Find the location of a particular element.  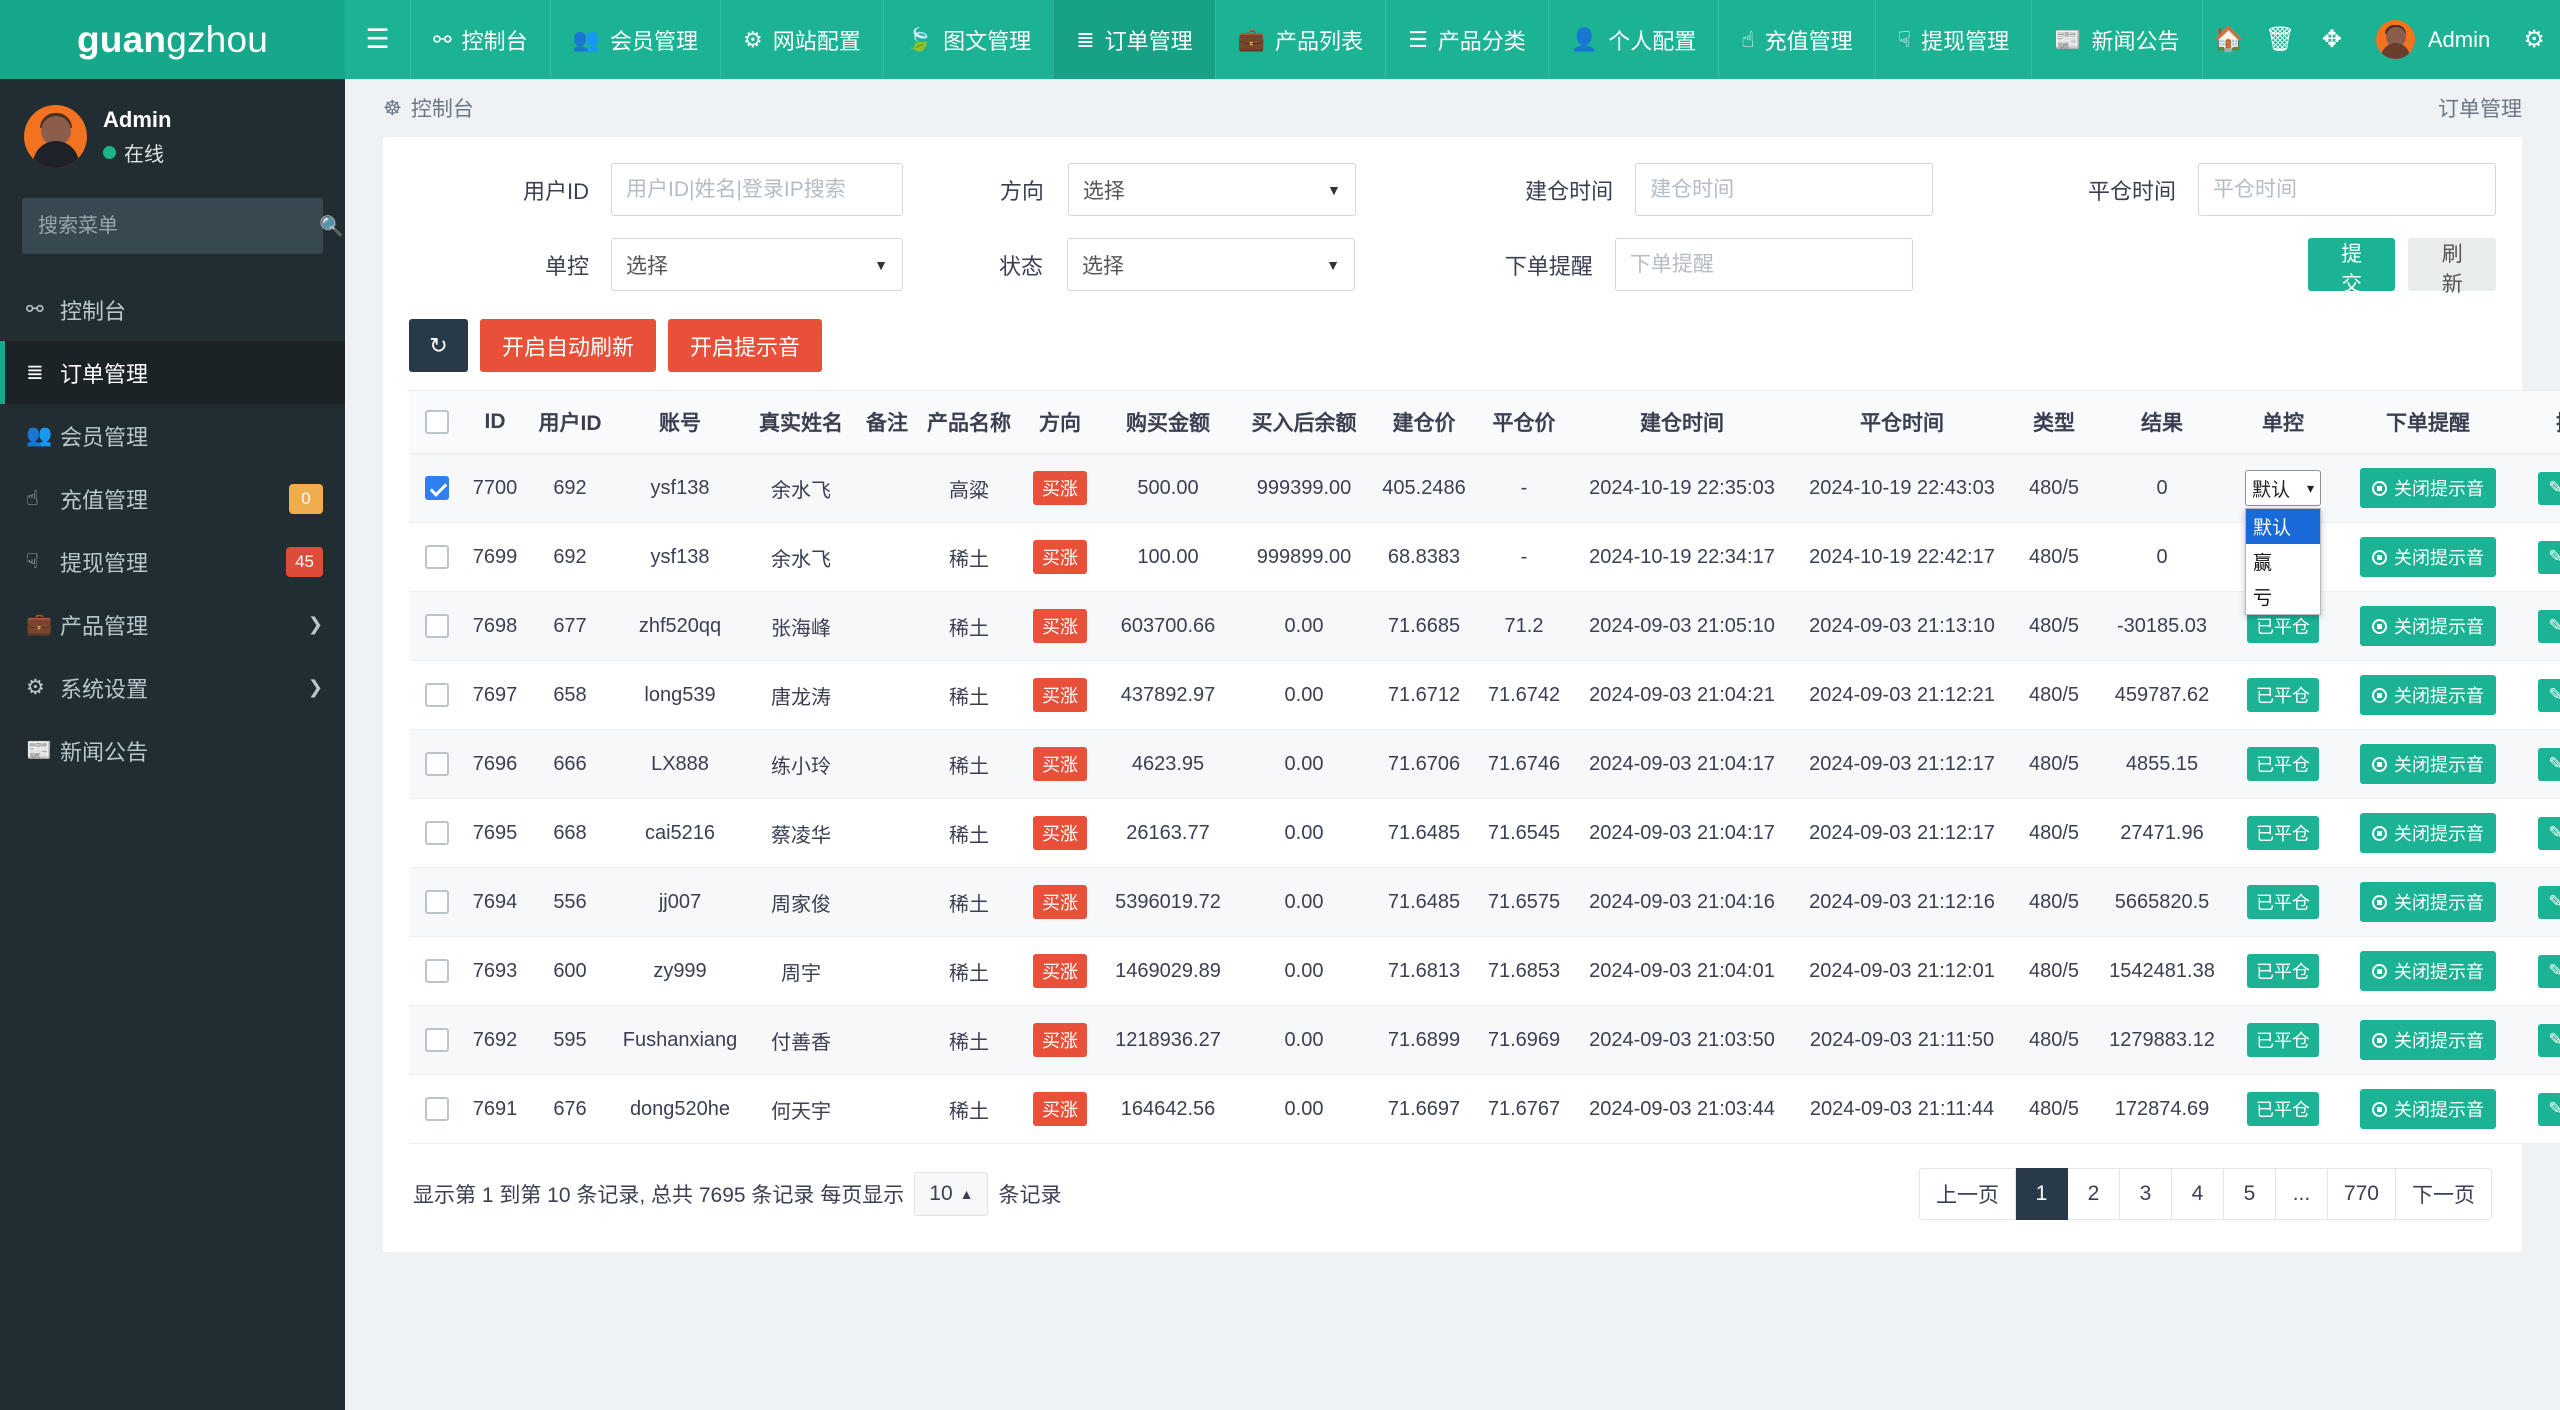

sidebar-item-5: 💼 产品管理 ❯ is located at coordinates (172, 624).